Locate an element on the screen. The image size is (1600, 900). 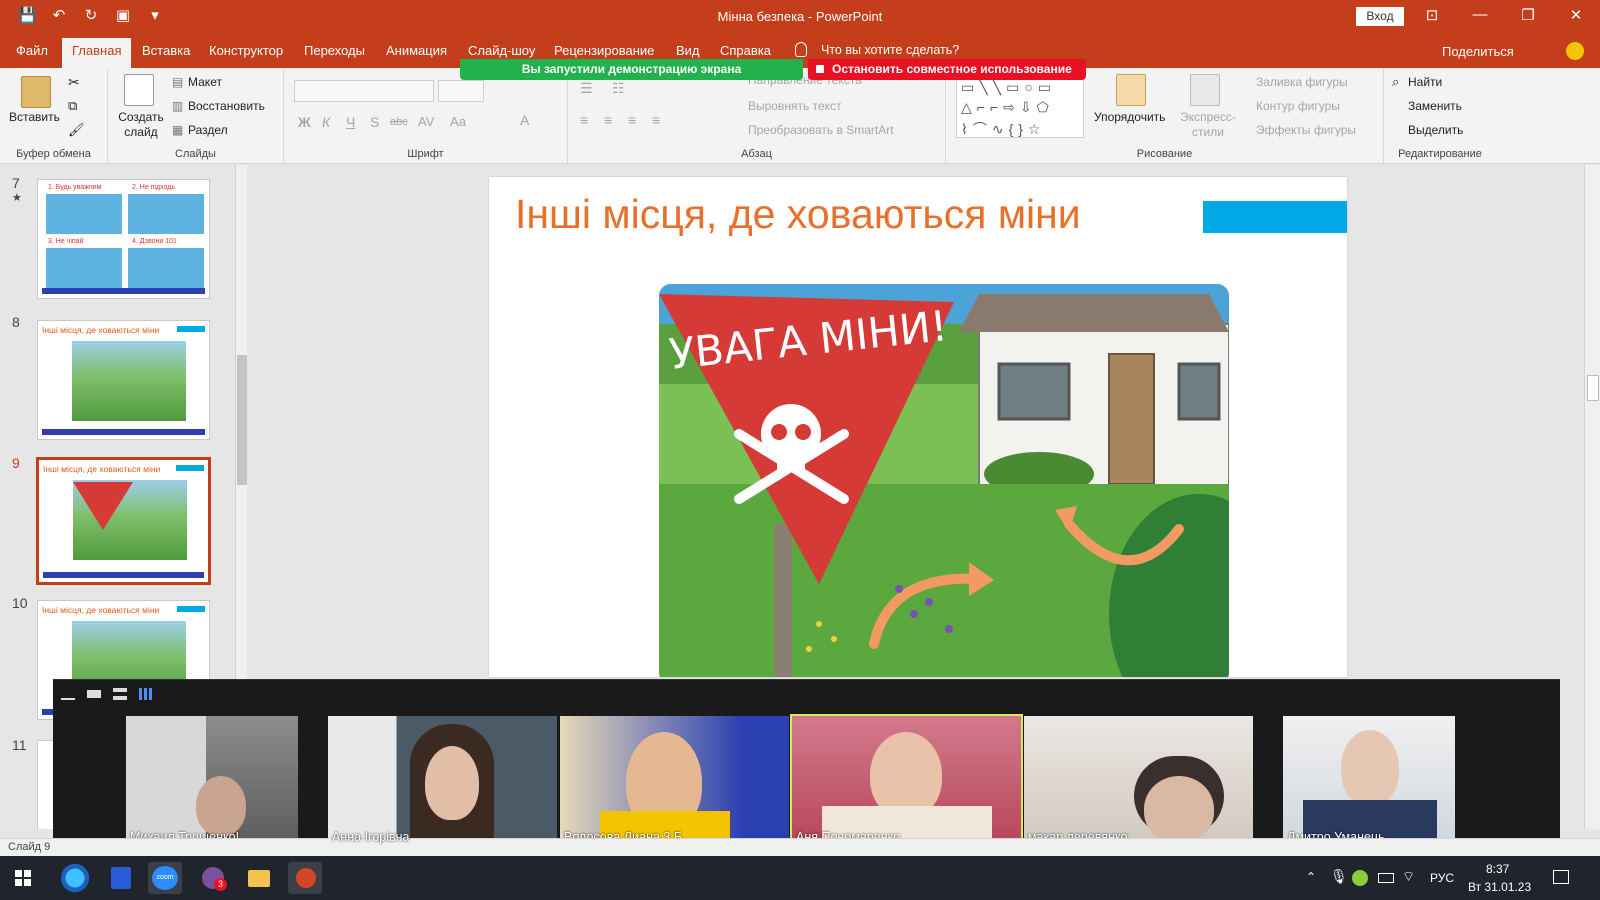
participant-tile: Дмитро Уманець is located at coordinates (1369, 781).